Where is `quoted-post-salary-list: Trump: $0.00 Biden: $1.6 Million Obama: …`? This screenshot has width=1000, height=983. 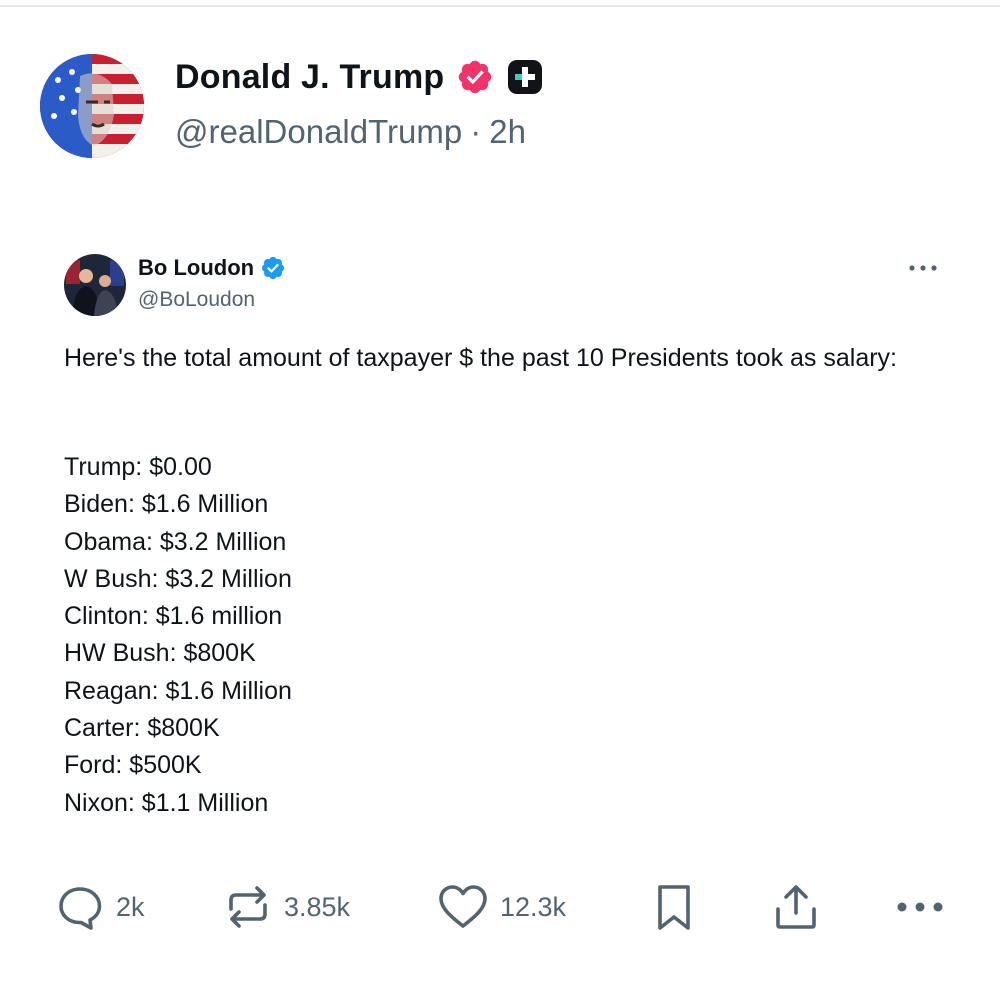 quoted-post-salary-list: Trump: $0.00 Biden: $1.6 Million Obama: … is located at coordinates (178, 635).